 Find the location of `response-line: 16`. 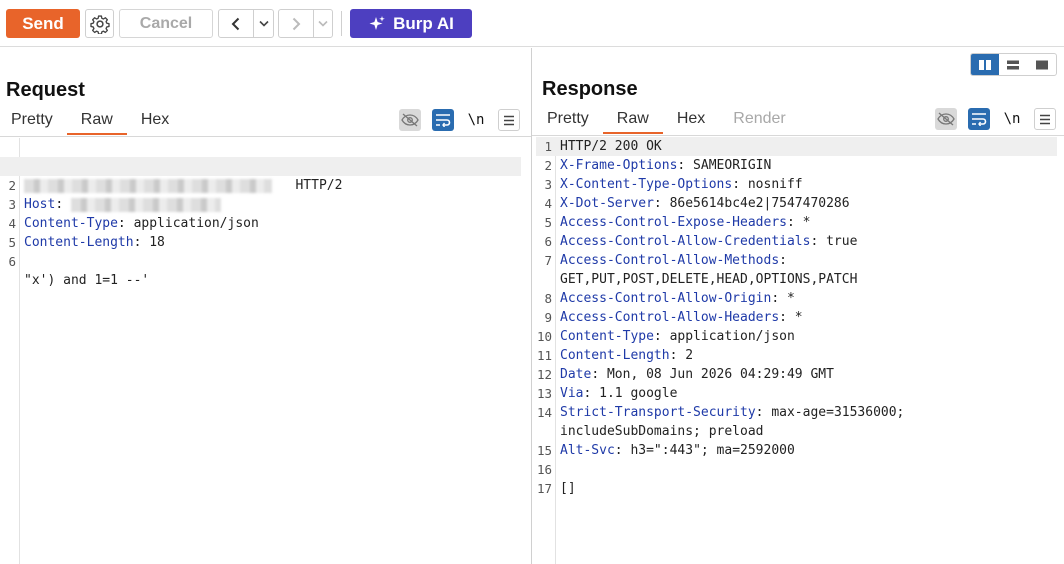

response-line: 16 is located at coordinates (544, 469).